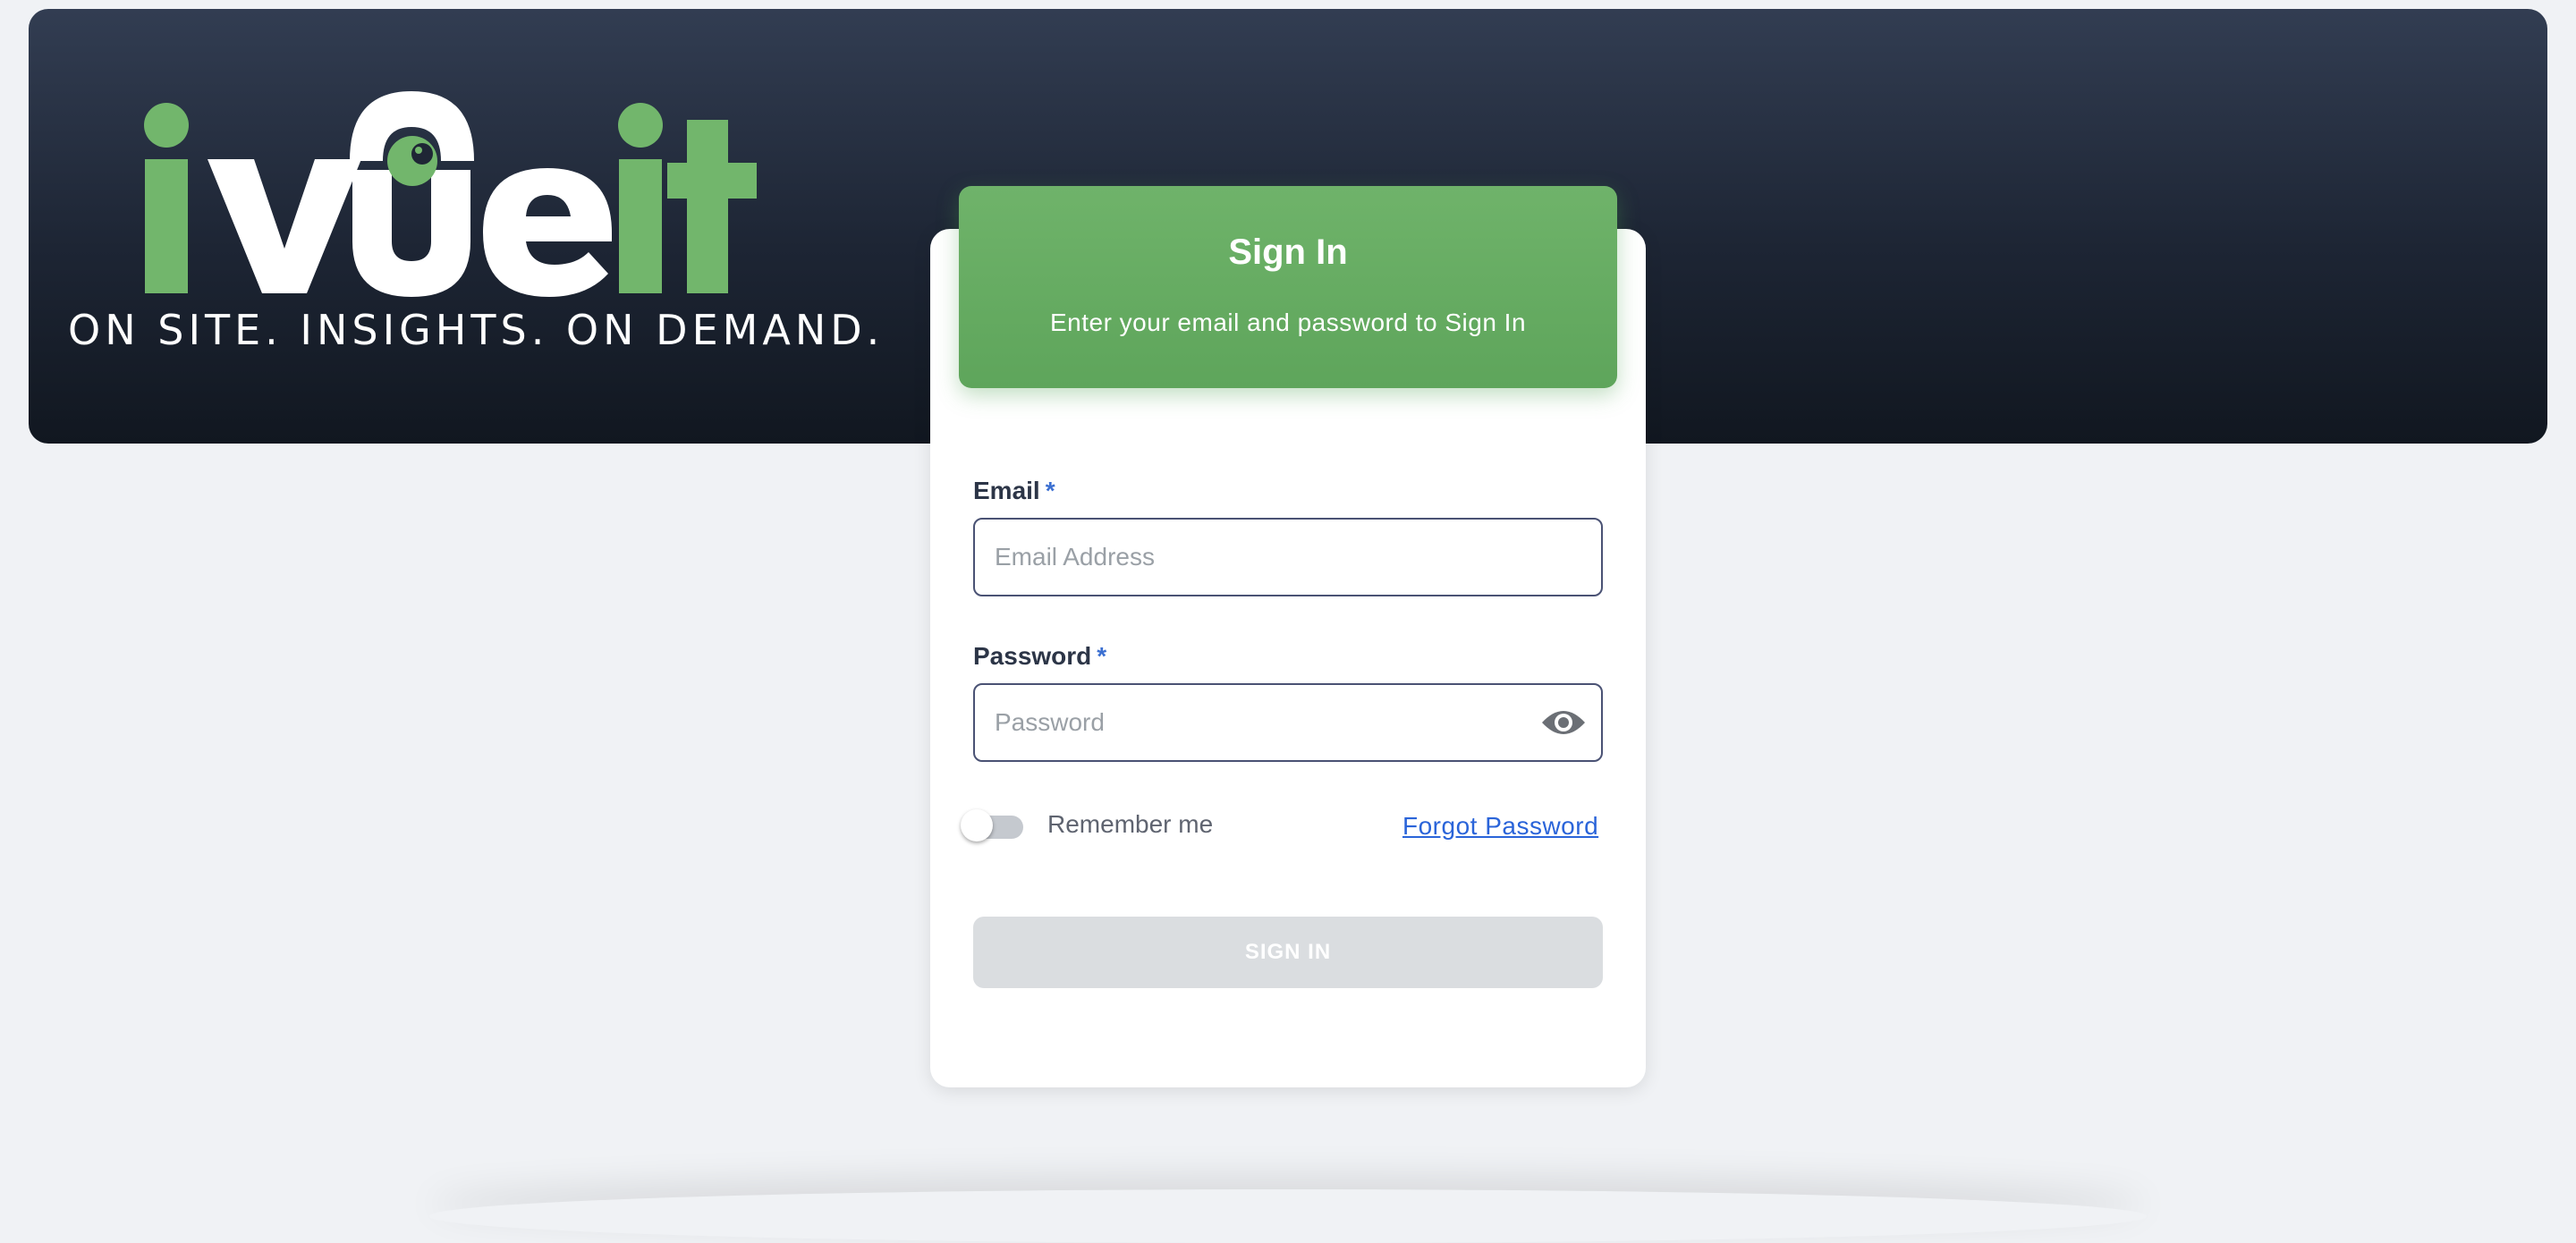 Image resolution: width=2576 pixels, height=1243 pixels. What do you see at coordinates (1500, 826) in the screenshot?
I see `forgot-password-link: Forgot Password` at bounding box center [1500, 826].